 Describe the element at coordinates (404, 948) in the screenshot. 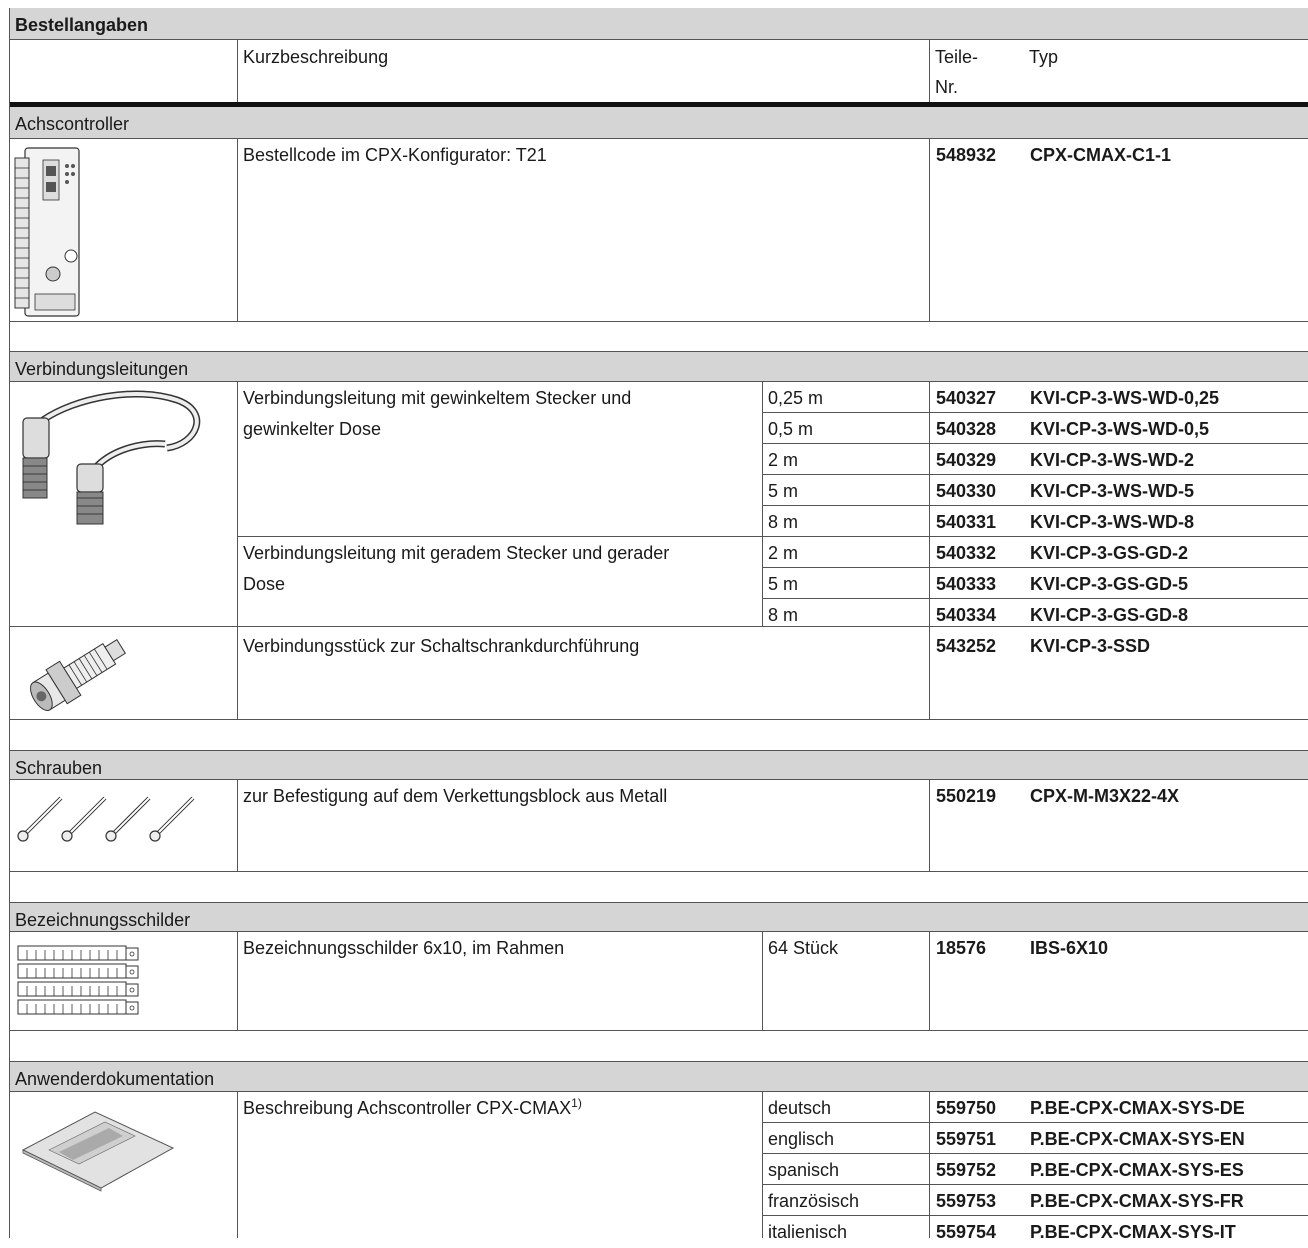

I see `label-plates-description: Bezeichnungsschilder 6x10, im Rahmen` at that location.